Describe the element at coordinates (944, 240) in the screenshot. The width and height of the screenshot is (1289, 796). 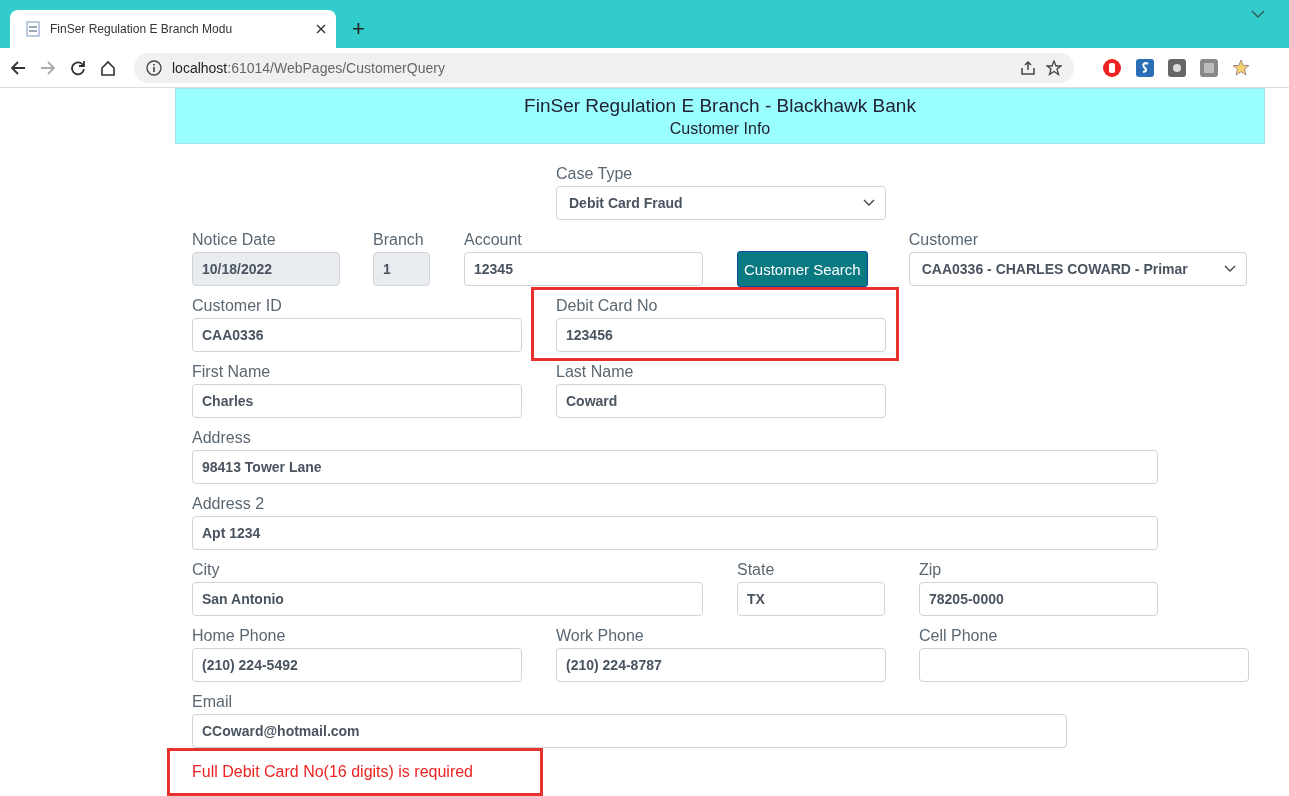
I see `field-label: Customer` at that location.